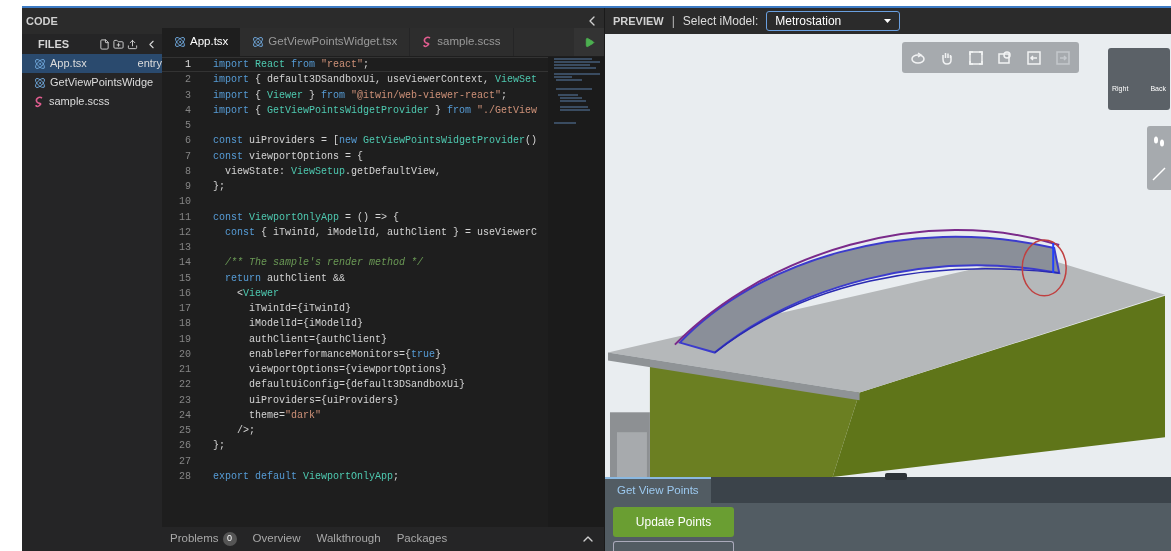  What do you see at coordinates (291, 65) in the screenshot?
I see `code-line: import React from "react";` at bounding box center [291, 65].